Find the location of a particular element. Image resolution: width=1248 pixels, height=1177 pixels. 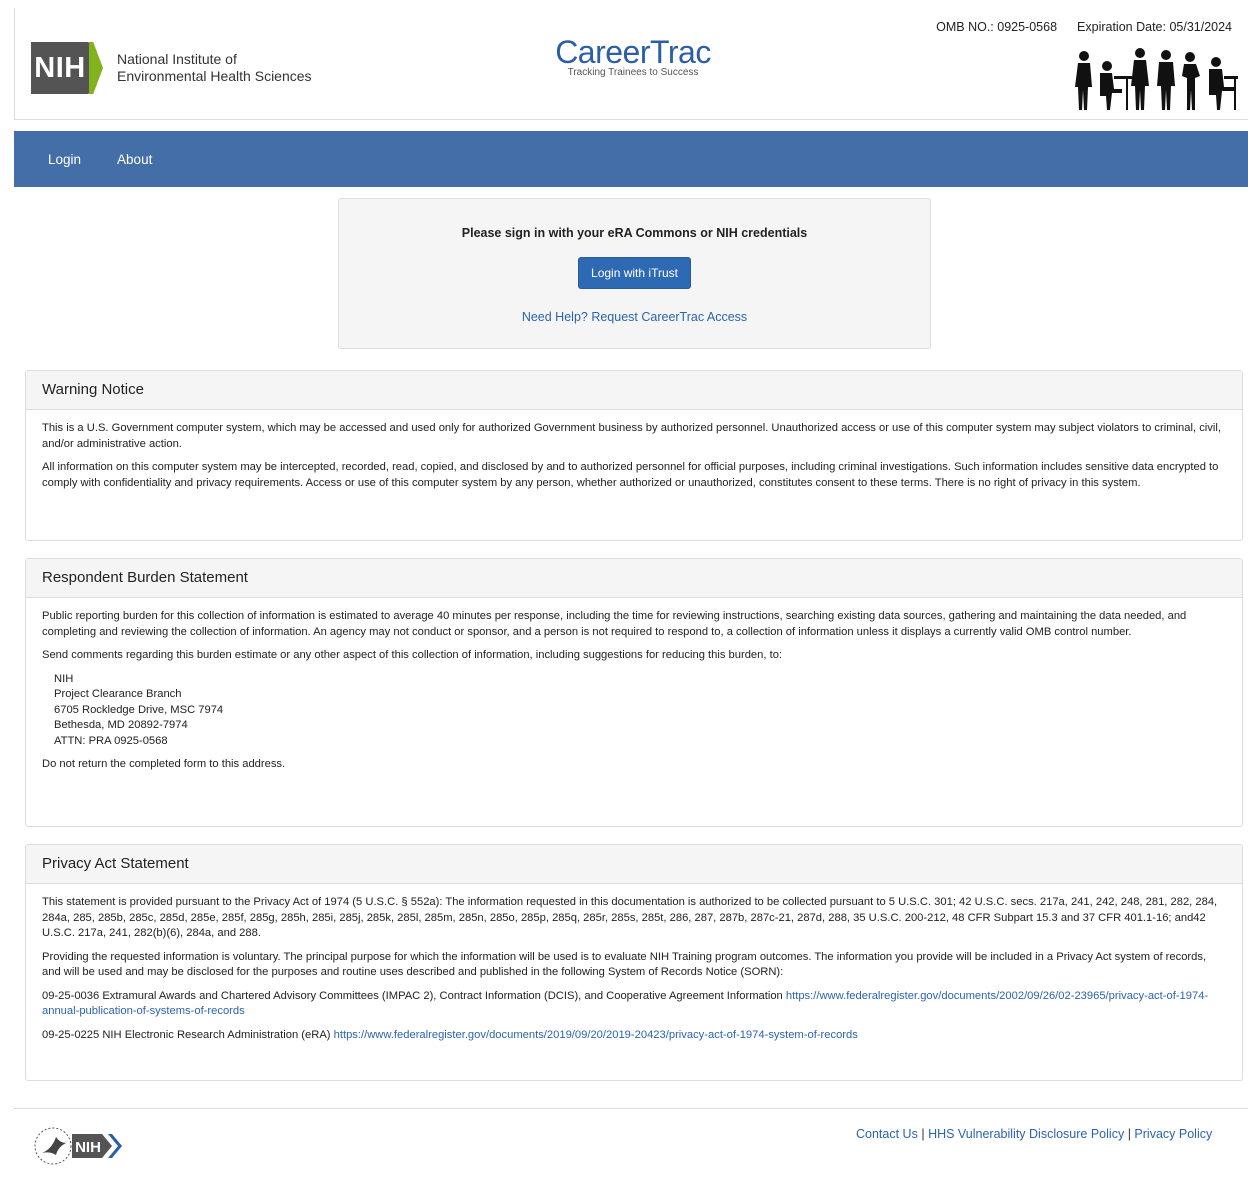

privacy-act-title: Privacy Act Statement is located at coordinates (634, 864).